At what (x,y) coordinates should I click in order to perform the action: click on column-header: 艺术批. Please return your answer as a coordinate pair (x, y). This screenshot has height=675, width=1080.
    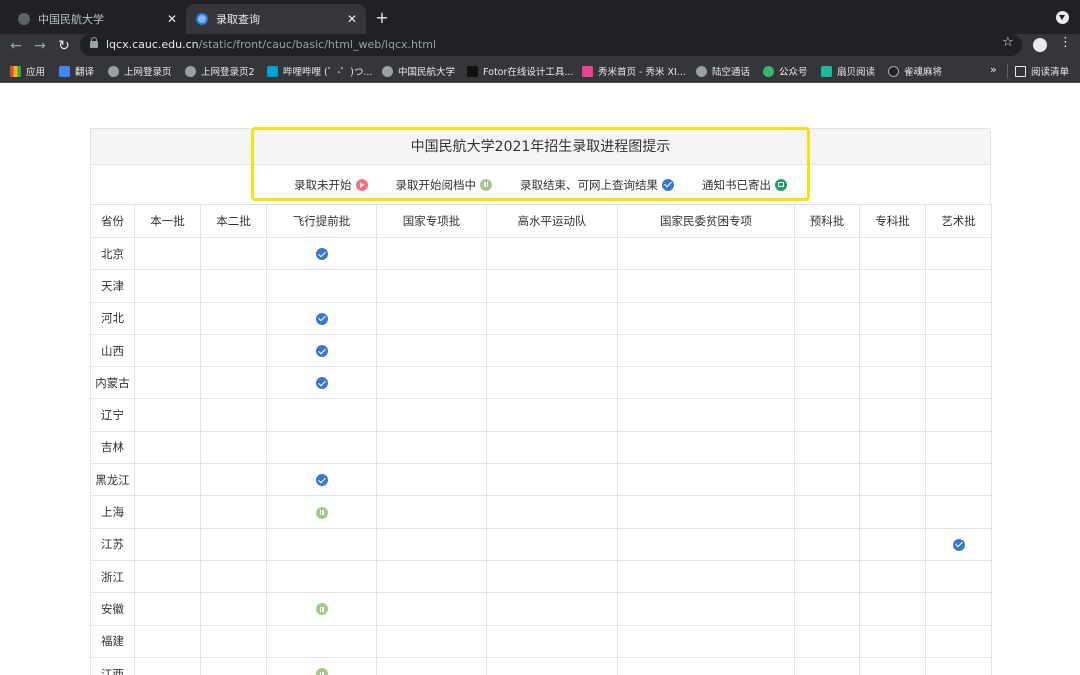
    Looking at the image, I should click on (958, 221).